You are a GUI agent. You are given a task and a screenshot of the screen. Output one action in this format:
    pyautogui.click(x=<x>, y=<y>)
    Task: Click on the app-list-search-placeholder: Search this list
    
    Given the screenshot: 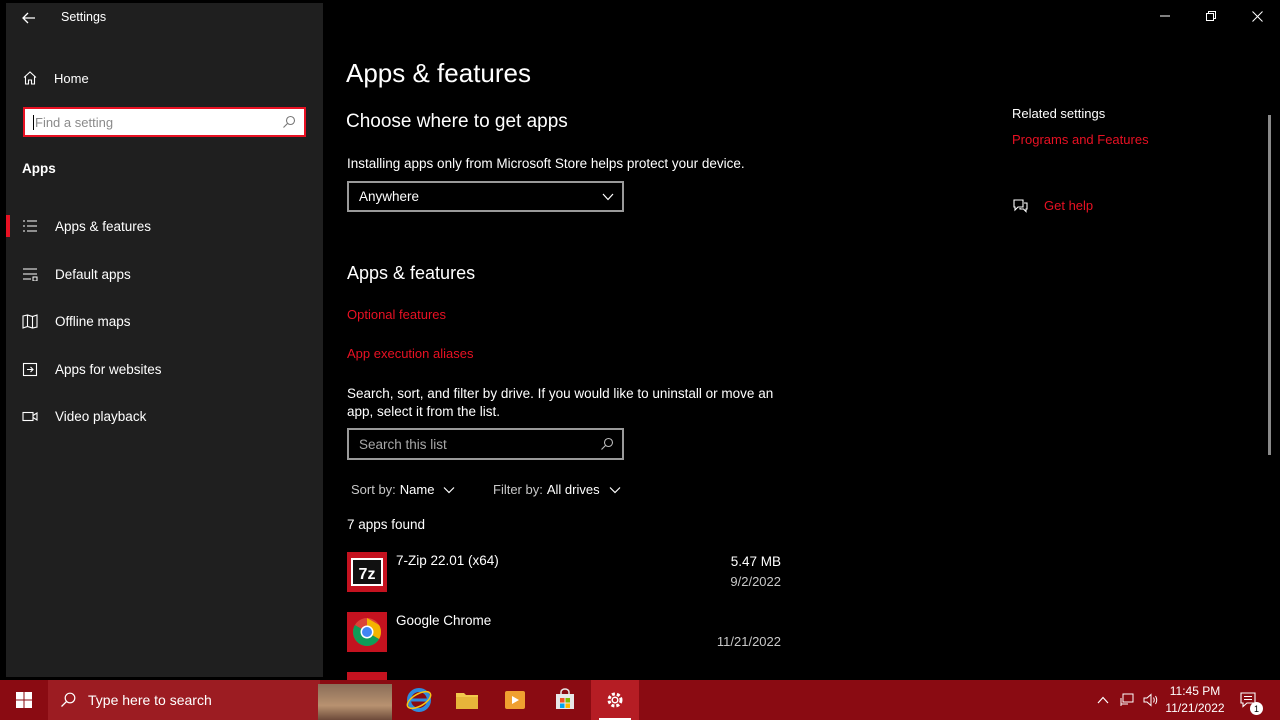 What is the action you would take?
    pyautogui.click(x=403, y=444)
    